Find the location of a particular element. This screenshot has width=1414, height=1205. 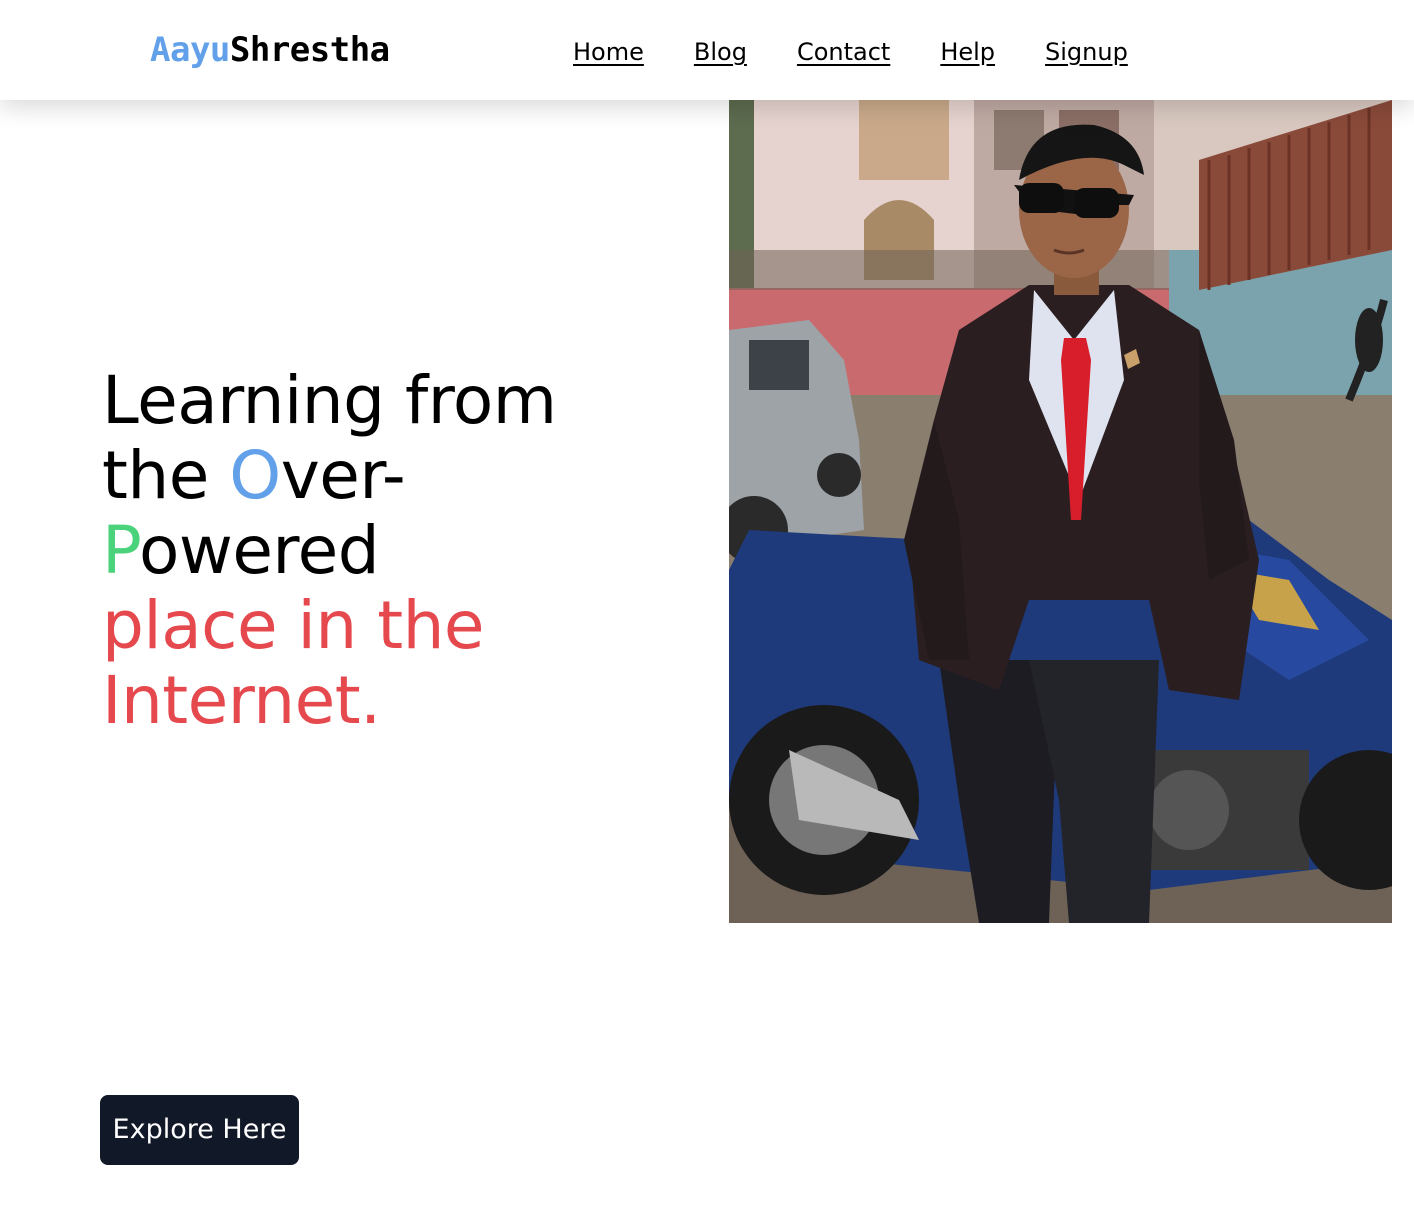

nav-links: Home Blog Contact Help Signup is located at coordinates (850, 52).